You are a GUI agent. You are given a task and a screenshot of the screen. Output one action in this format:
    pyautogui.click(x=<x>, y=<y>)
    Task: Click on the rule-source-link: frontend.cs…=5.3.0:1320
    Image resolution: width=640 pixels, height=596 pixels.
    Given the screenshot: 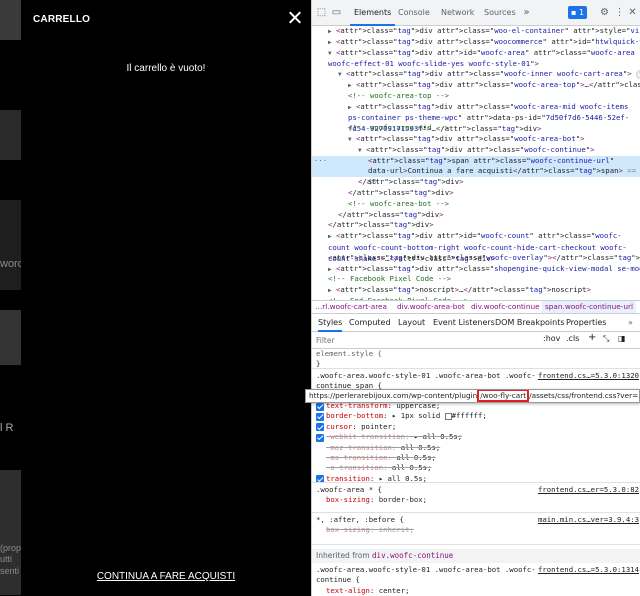 What is the action you would take?
    pyautogui.click(x=588, y=376)
    